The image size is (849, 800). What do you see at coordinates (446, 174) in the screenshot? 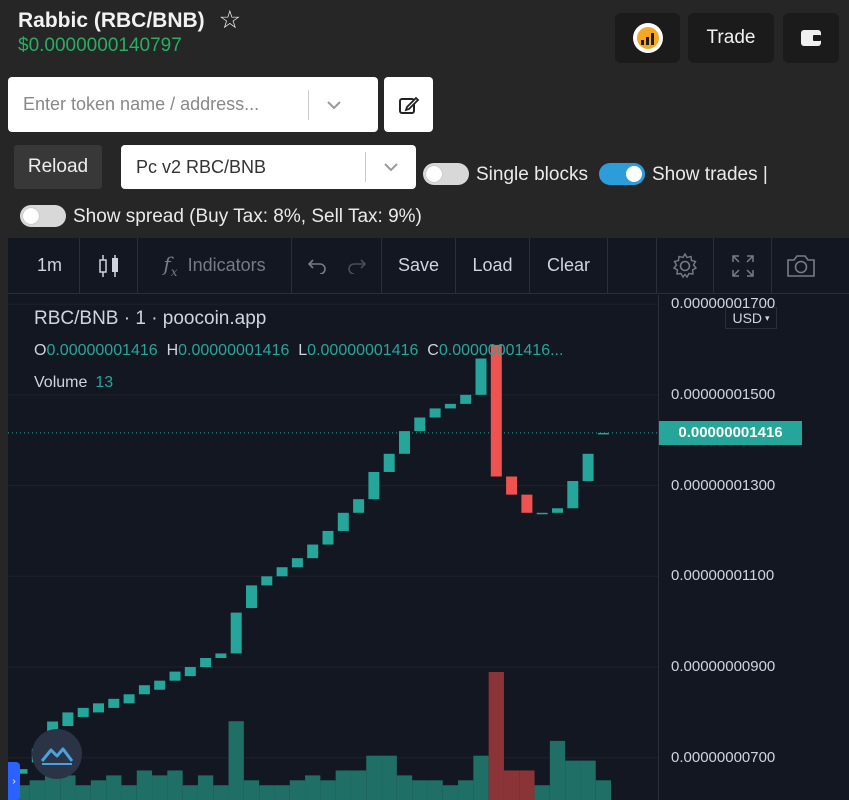
I see `single-blocks-toggle` at bounding box center [446, 174].